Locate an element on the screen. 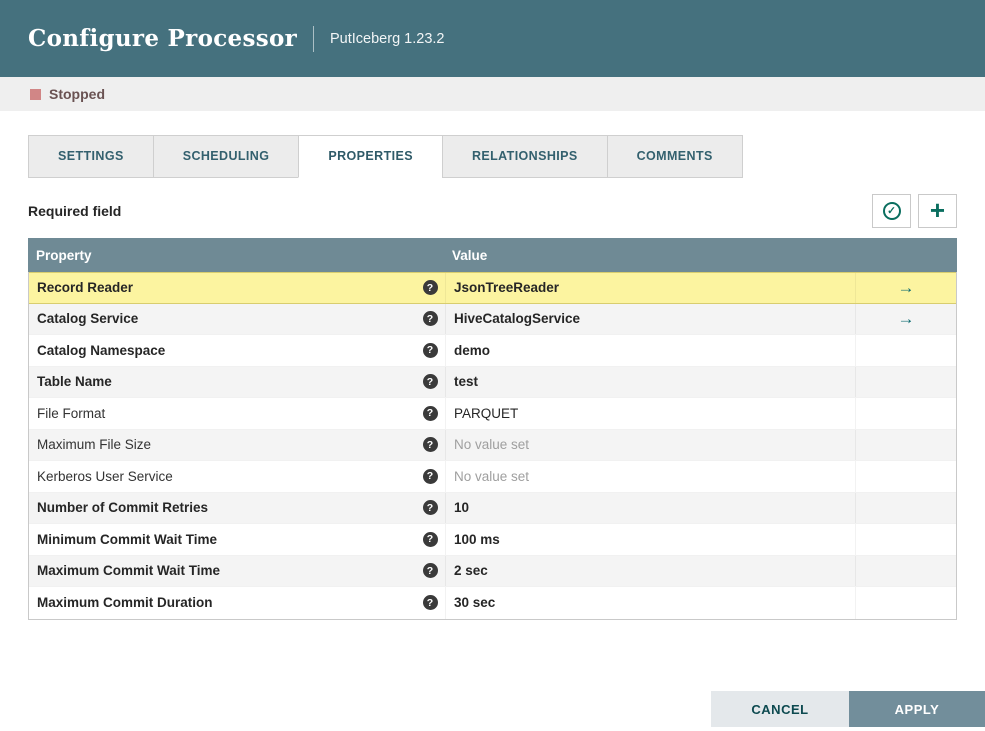  stopped-status-icon is located at coordinates (35, 94).